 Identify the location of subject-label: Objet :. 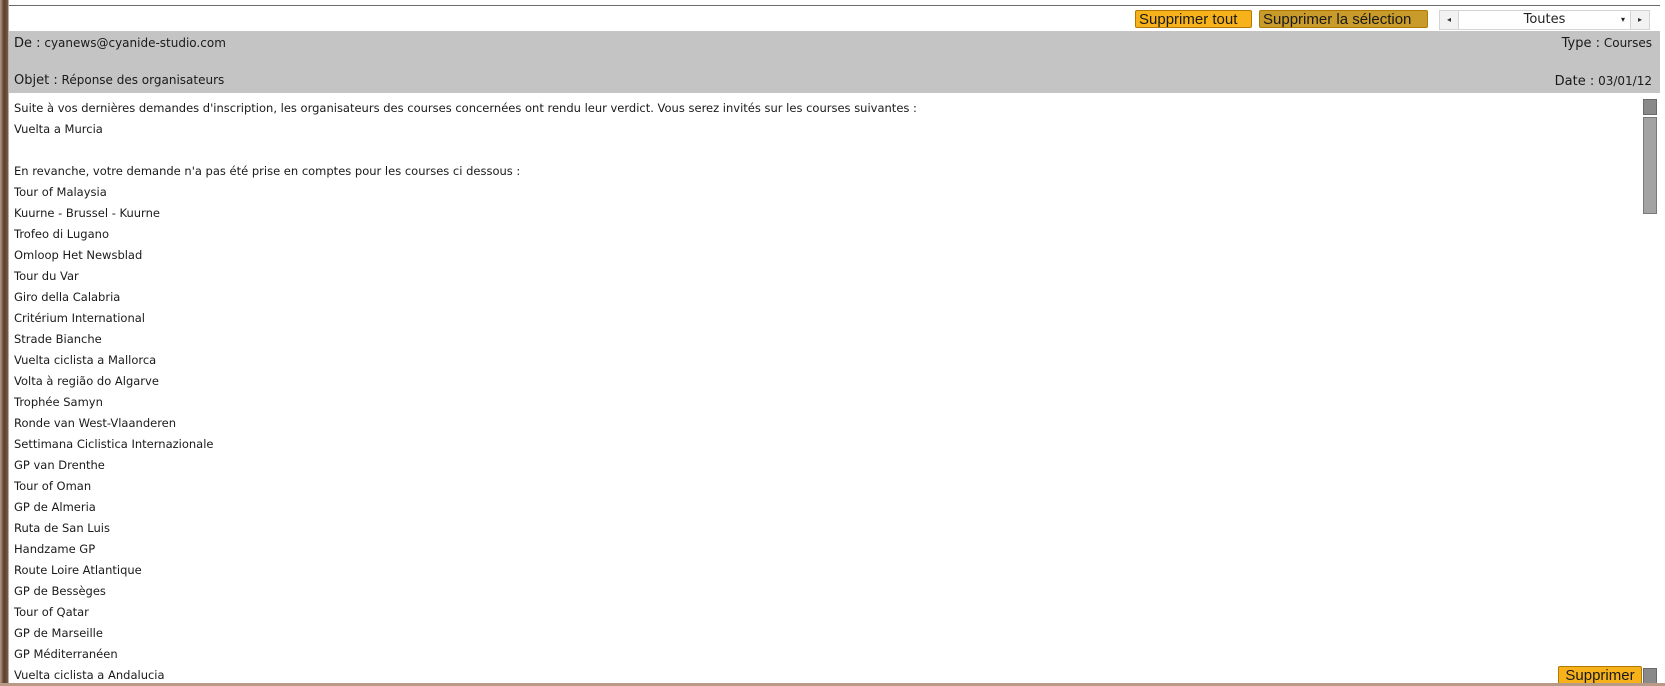
(36, 80).